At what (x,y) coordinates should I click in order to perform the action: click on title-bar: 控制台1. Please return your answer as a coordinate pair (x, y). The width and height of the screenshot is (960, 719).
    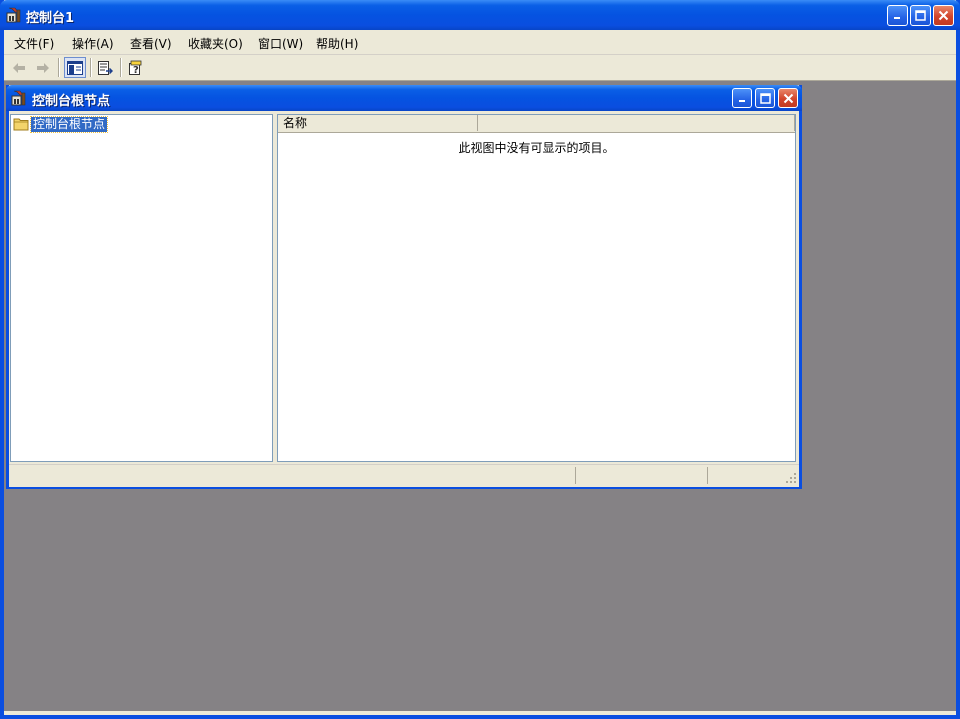
    Looking at the image, I should click on (480, 15).